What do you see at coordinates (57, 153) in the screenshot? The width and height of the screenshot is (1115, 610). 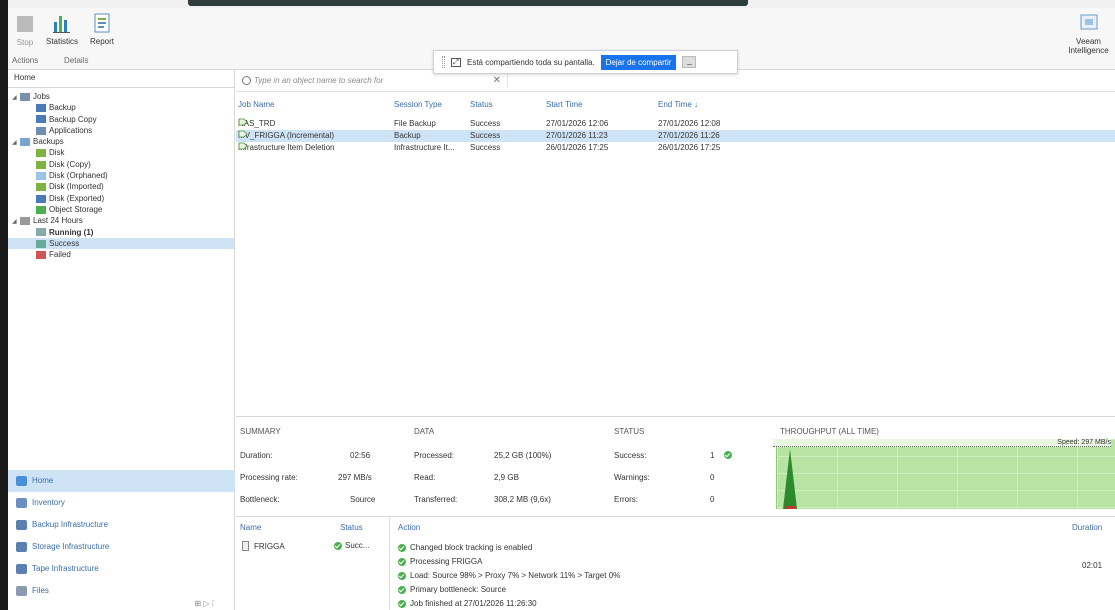 I see `tree-item-label: Disk` at bounding box center [57, 153].